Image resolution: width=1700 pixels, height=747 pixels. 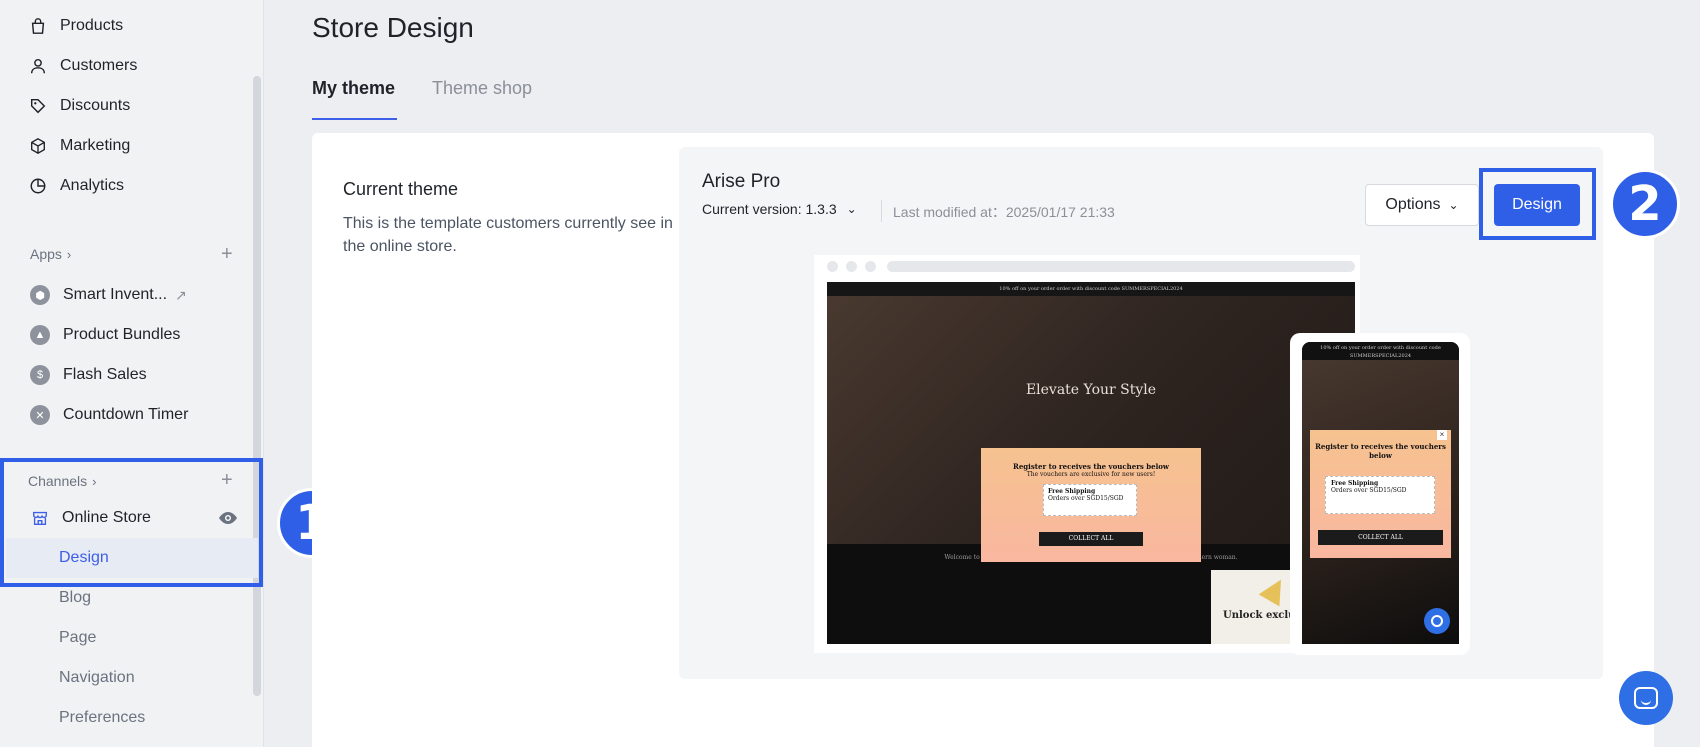 What do you see at coordinates (77, 638) in the screenshot?
I see `sidebar-subitem-page: Page` at bounding box center [77, 638].